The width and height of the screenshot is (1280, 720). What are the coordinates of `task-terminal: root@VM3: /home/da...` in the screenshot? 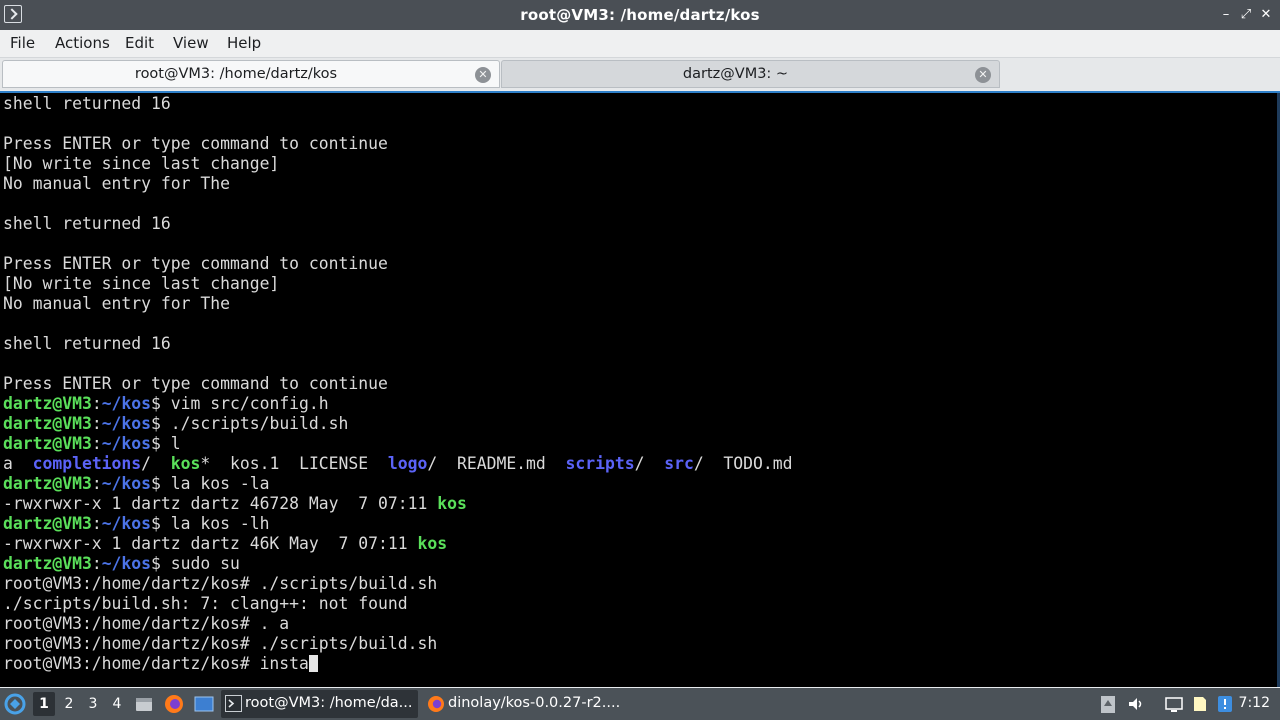 It's located at (319, 704).